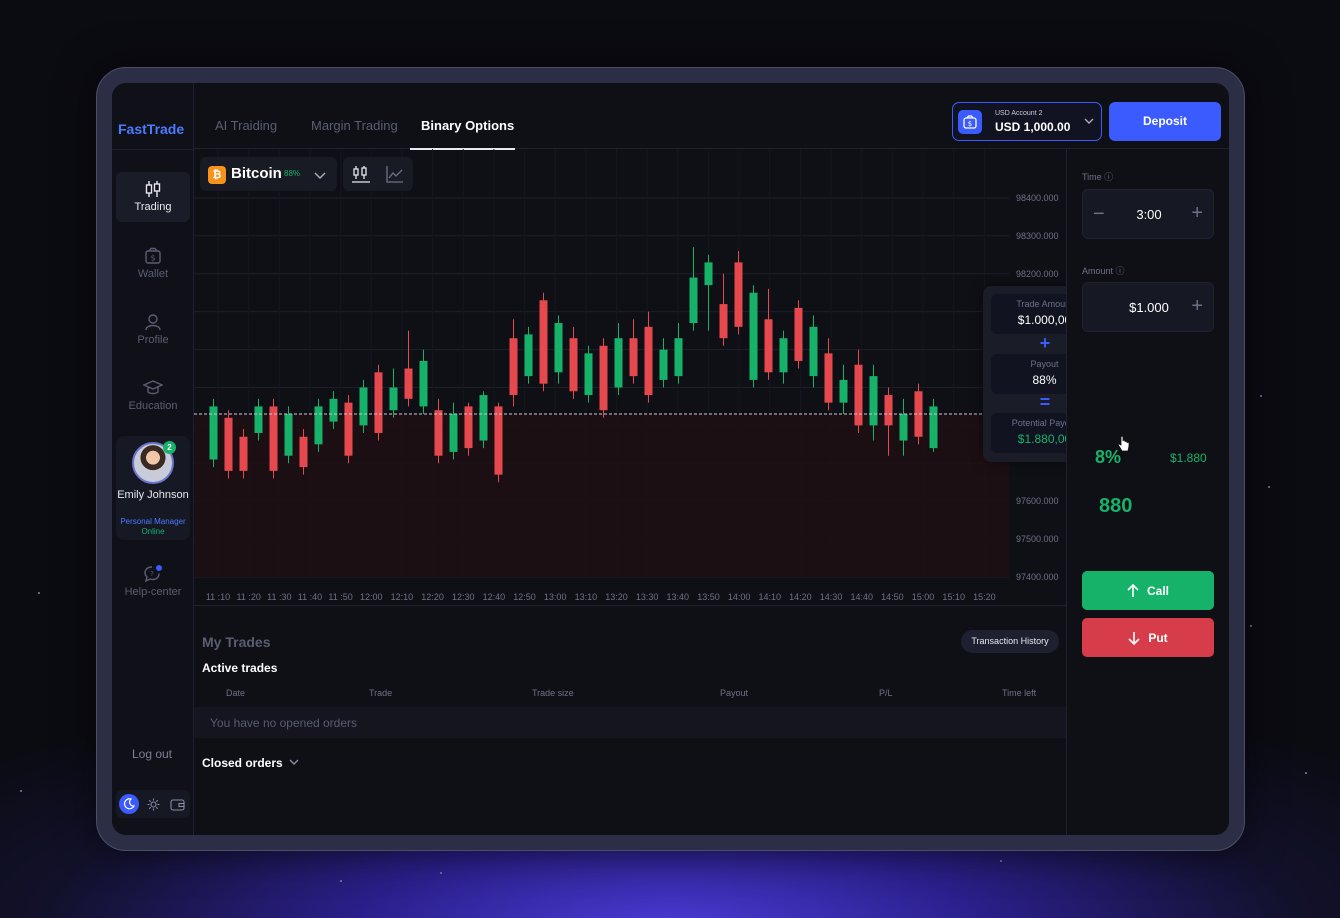 The height and width of the screenshot is (918, 1340). What do you see at coordinates (153, 804) in the screenshot?
I see `light-mode-button` at bounding box center [153, 804].